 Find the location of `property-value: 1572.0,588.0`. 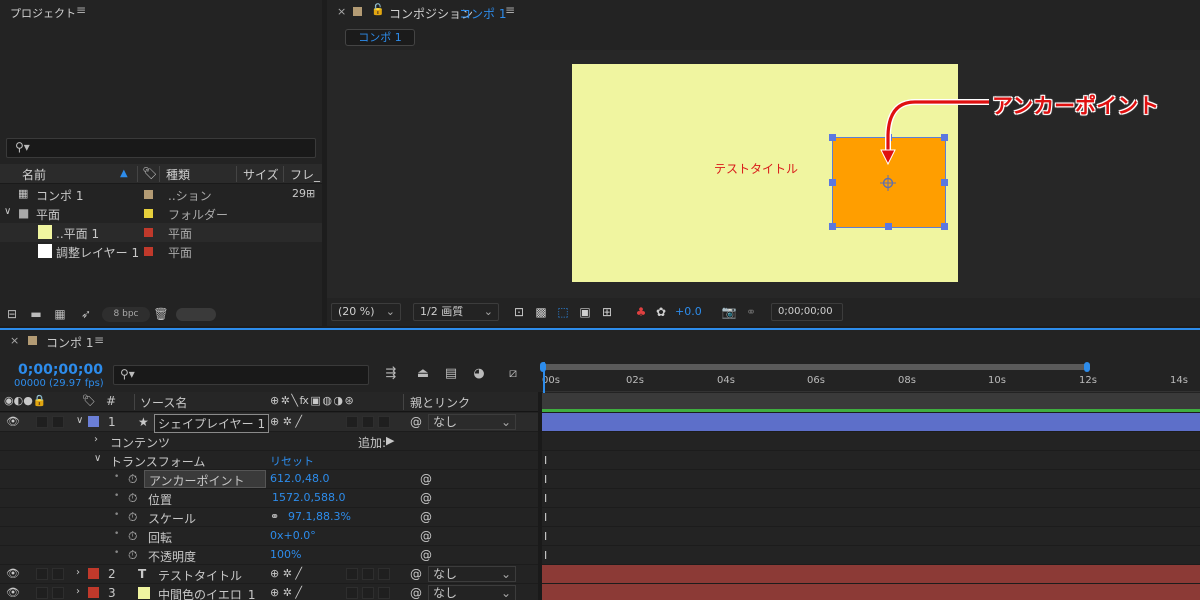

property-value: 1572.0,588.0 is located at coordinates (308, 497).